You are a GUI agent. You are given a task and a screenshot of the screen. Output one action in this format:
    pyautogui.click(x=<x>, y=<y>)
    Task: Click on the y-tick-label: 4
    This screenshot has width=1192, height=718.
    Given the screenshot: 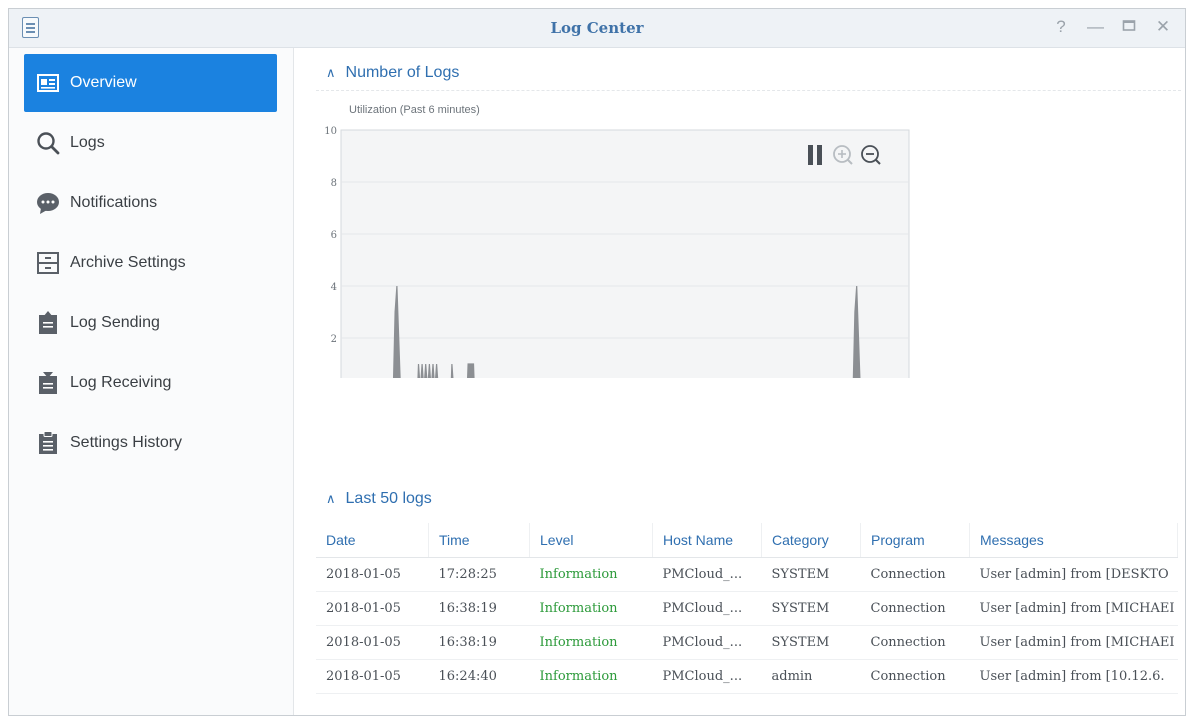 What is the action you would take?
    pyautogui.click(x=334, y=287)
    